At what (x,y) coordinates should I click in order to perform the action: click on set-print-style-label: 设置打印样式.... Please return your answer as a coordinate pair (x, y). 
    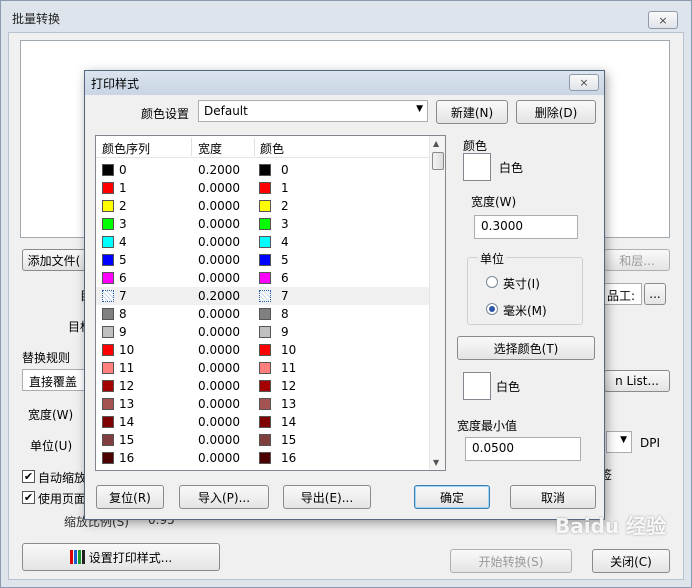
    Looking at the image, I should click on (130, 557).